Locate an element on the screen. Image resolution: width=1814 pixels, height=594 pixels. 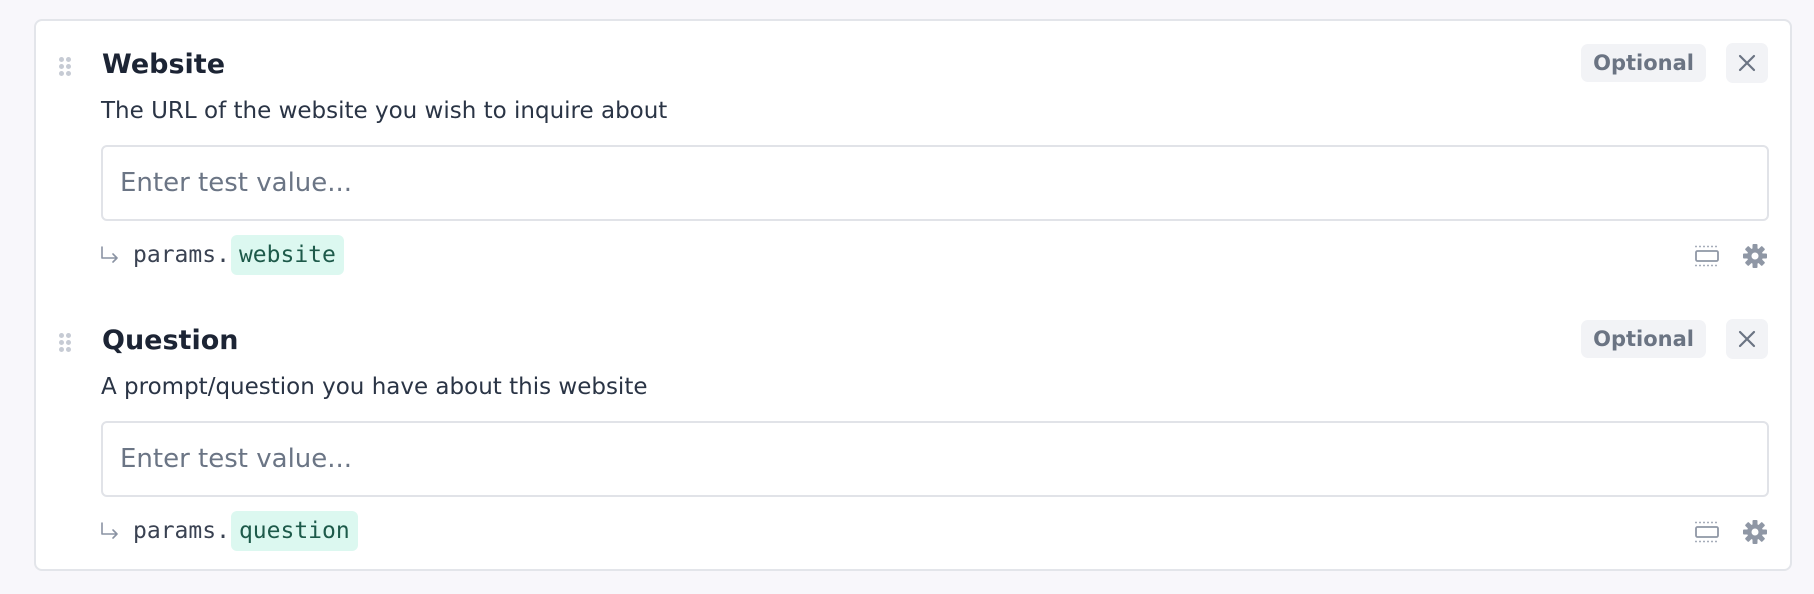
path-key: question is located at coordinates (294, 531).